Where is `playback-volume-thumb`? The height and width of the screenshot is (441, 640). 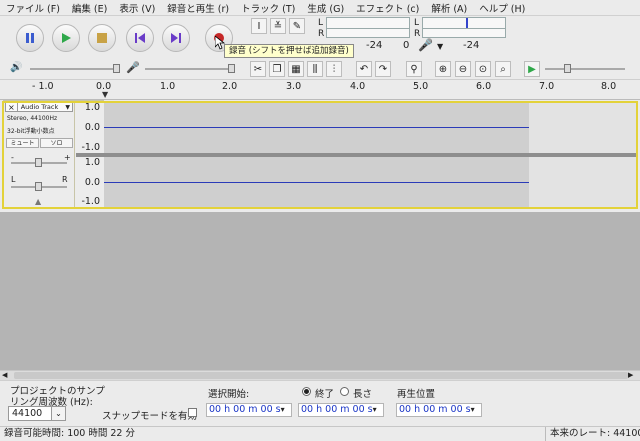
playback-volume-thumb is located at coordinates (116, 68).